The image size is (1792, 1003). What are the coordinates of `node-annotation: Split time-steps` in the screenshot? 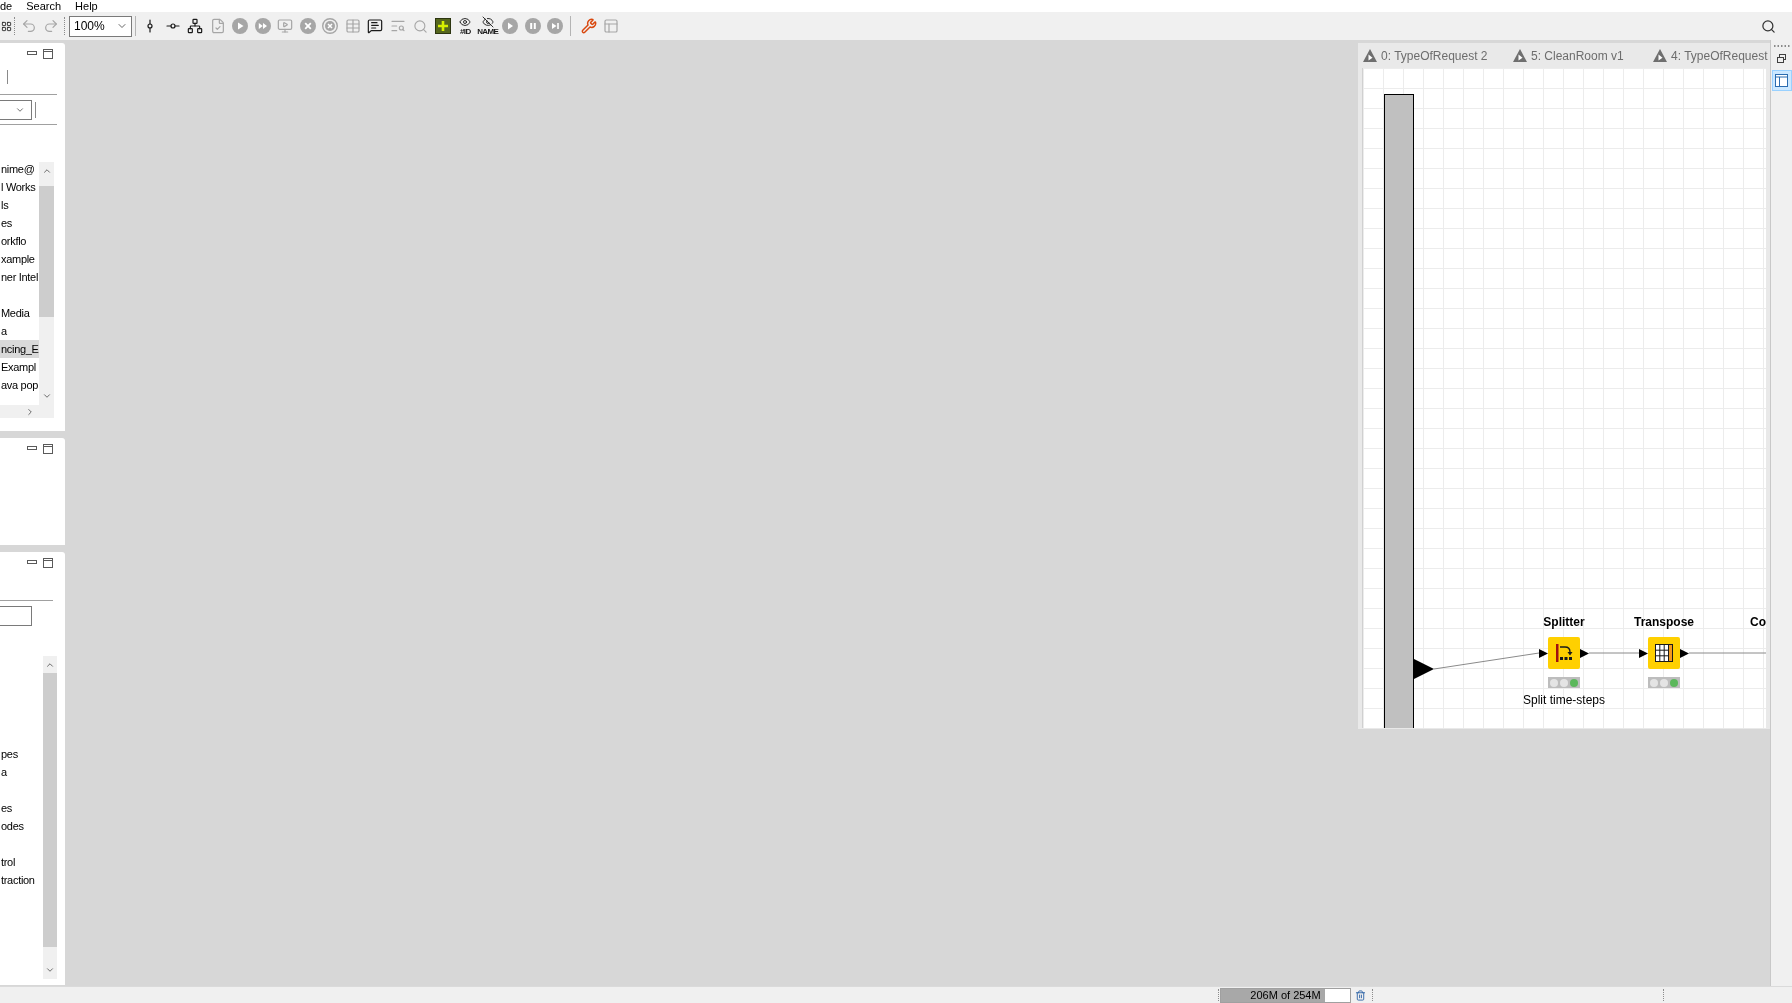 It's located at (1564, 700).